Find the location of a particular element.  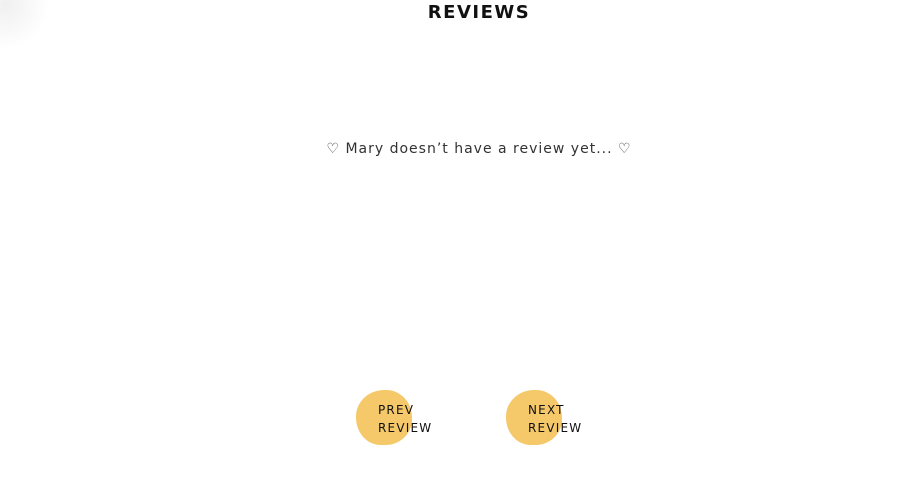

empty-review-message: ♡ Mary doesn’t have a review yet... ♡ is located at coordinates (479, 149).